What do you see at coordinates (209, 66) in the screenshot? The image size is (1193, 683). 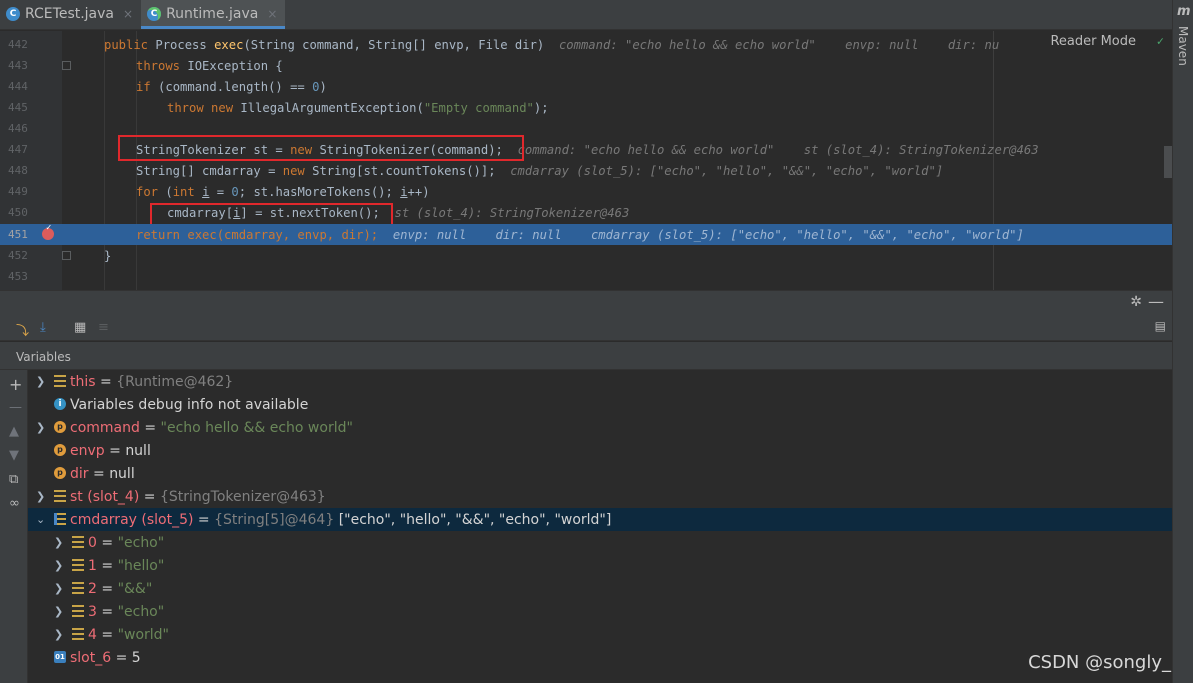 I see `code-text: throws IOException {` at bounding box center [209, 66].